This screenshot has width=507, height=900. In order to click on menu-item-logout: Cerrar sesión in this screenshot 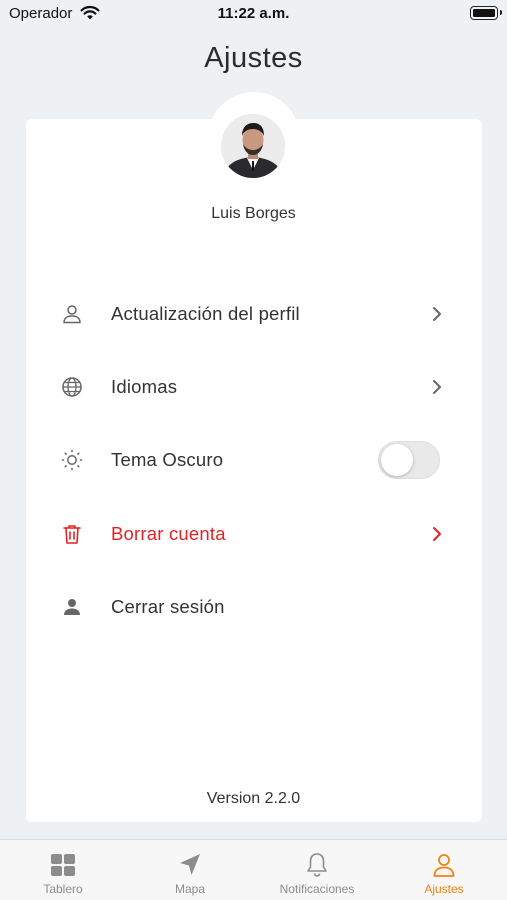, I will do `click(254, 607)`.